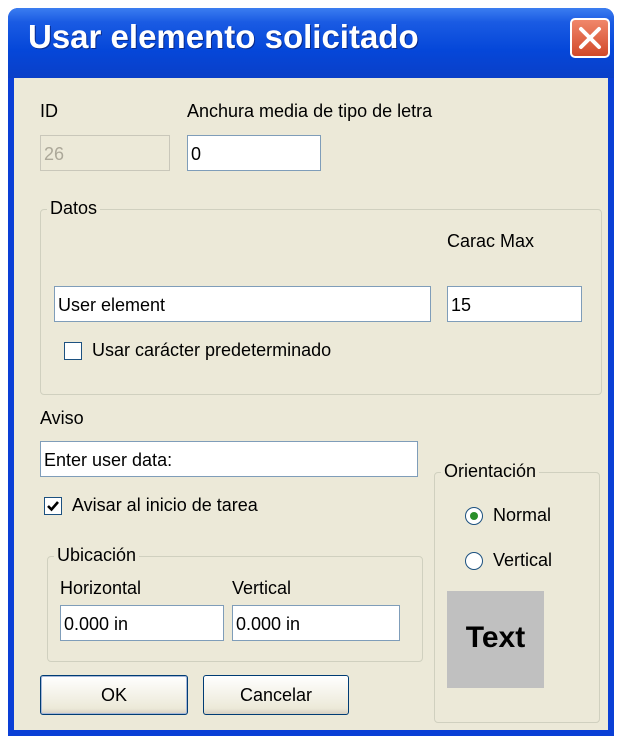  Describe the element at coordinates (105, 153) in the screenshot. I see `id-field: 26` at that location.